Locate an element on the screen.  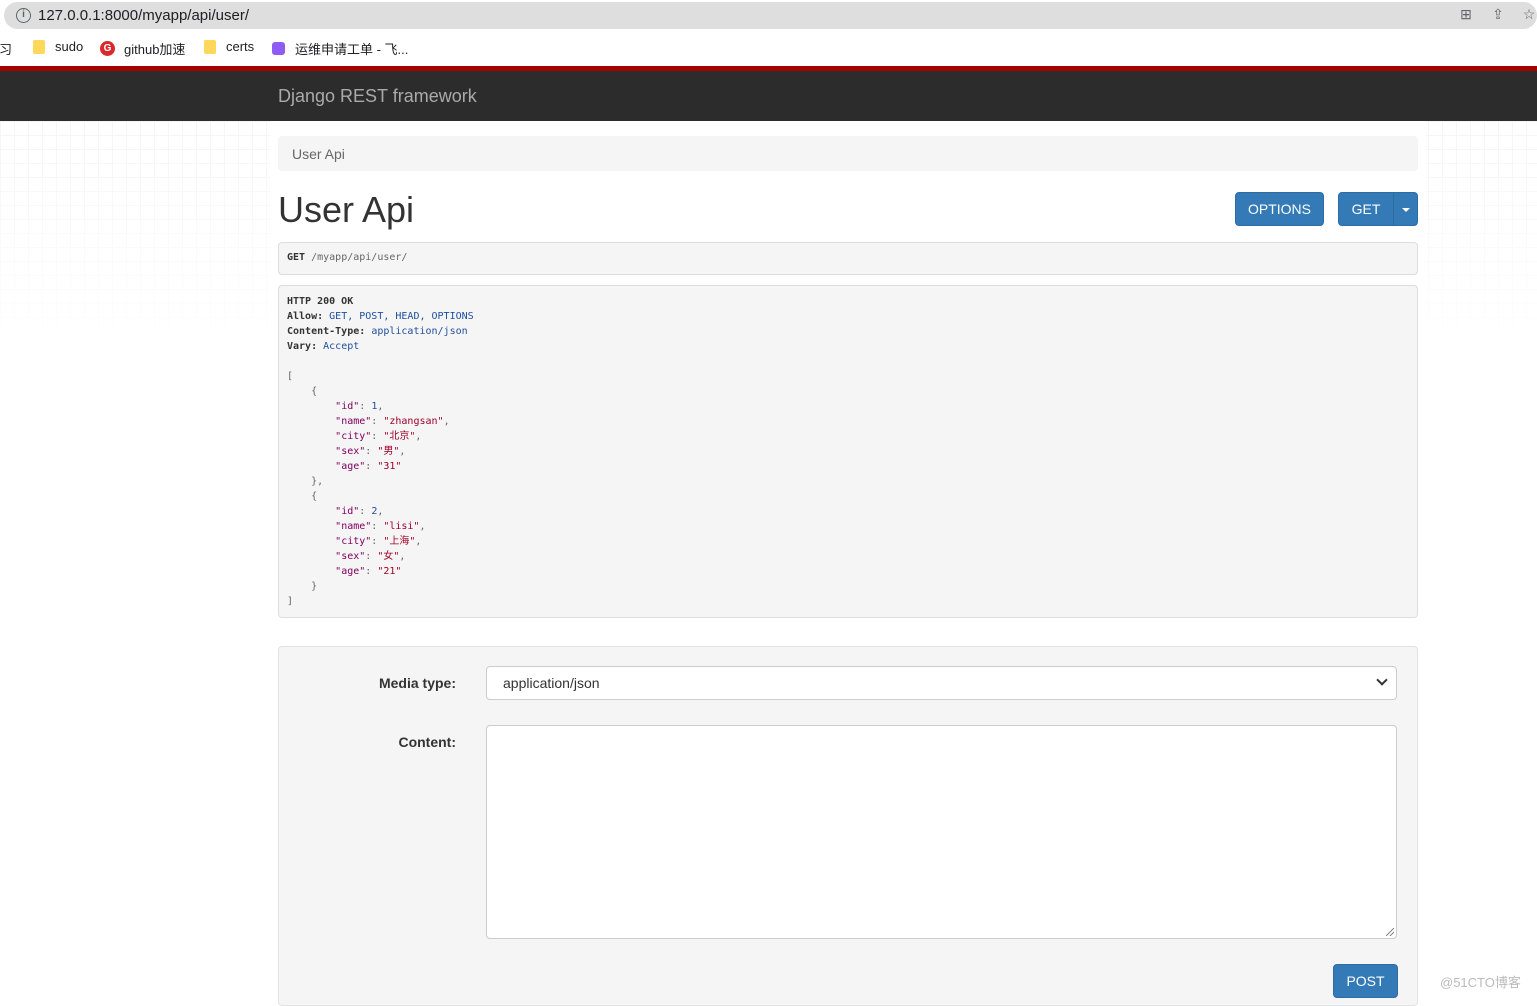
json-value: "北京" is located at coordinates (399, 436).